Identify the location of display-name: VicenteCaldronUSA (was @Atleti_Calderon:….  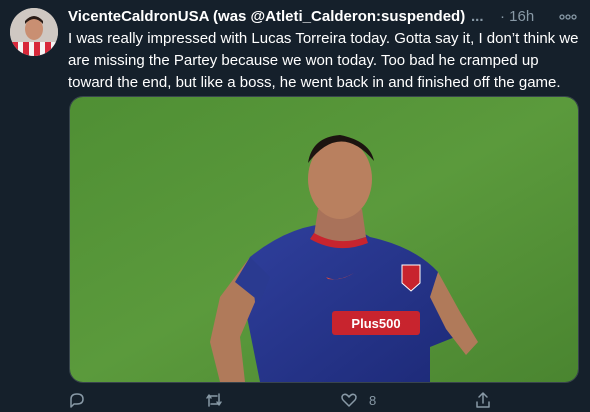
(266, 17).